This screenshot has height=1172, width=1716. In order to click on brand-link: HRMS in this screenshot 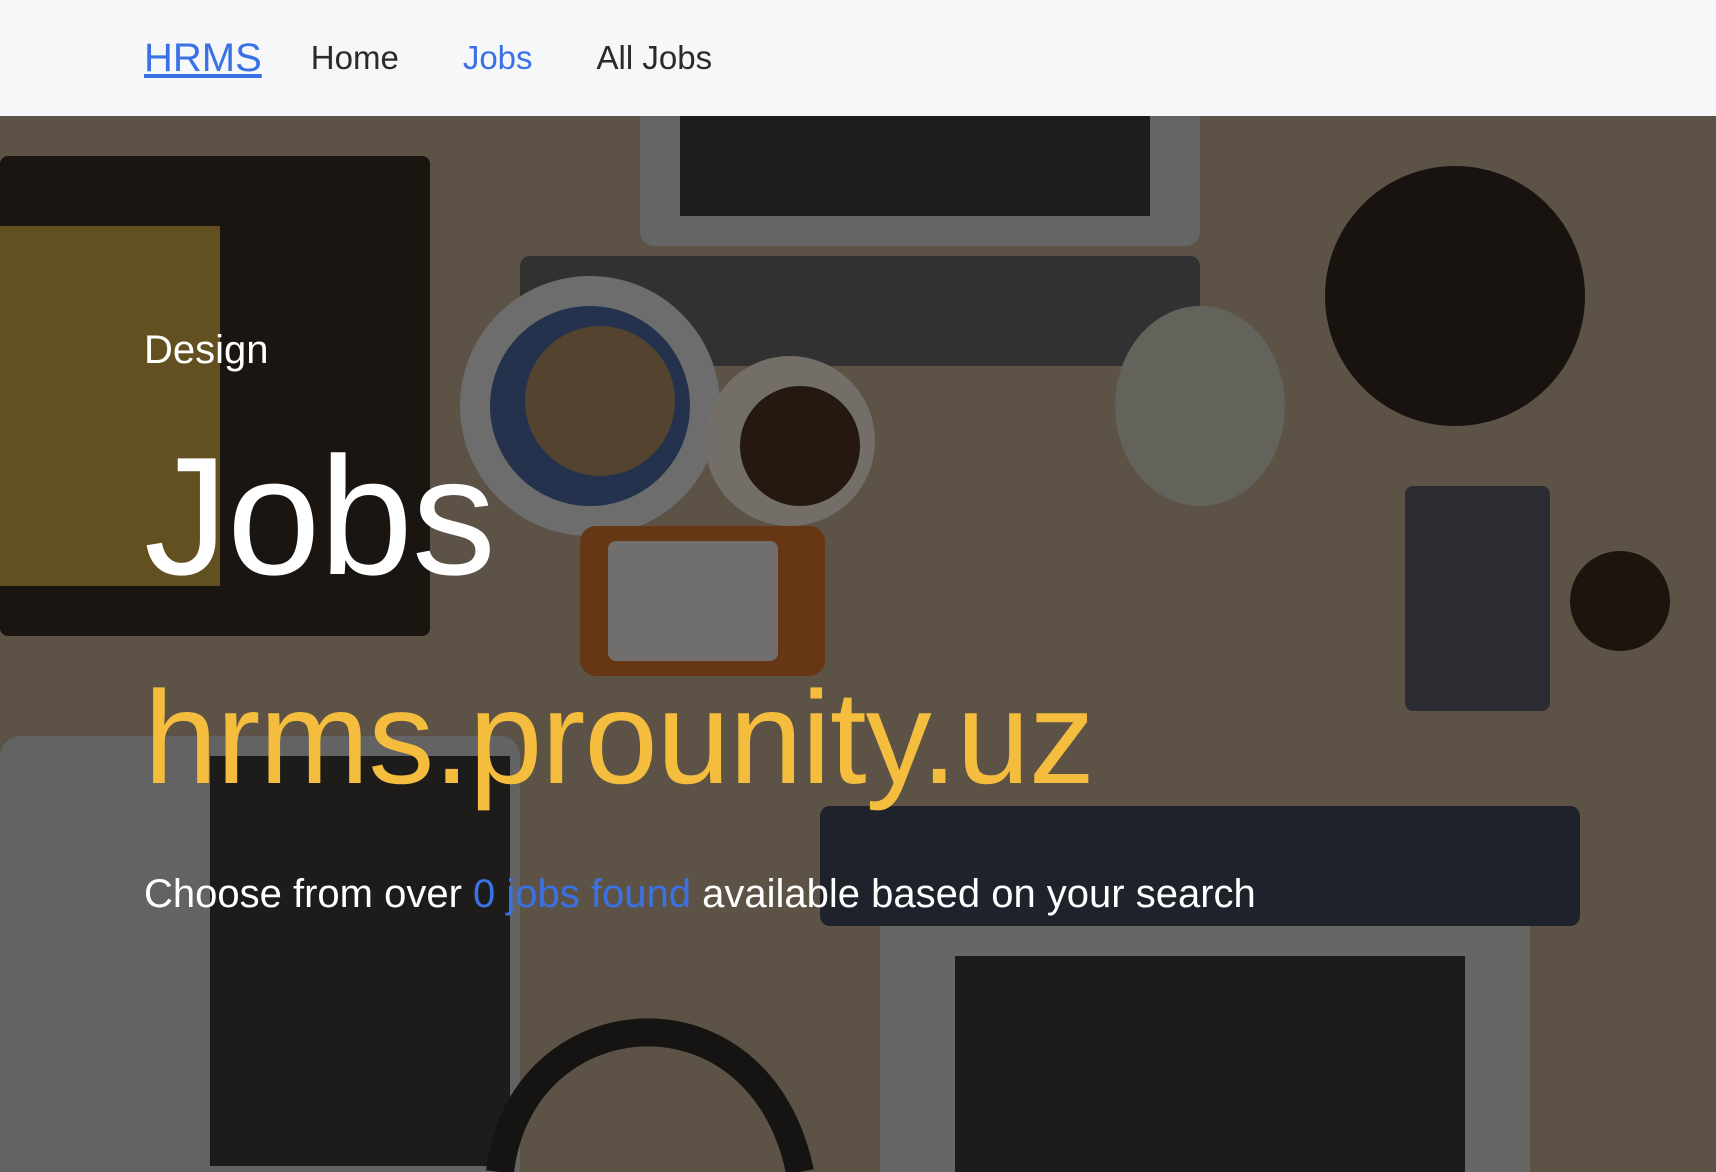, I will do `click(203, 58)`.